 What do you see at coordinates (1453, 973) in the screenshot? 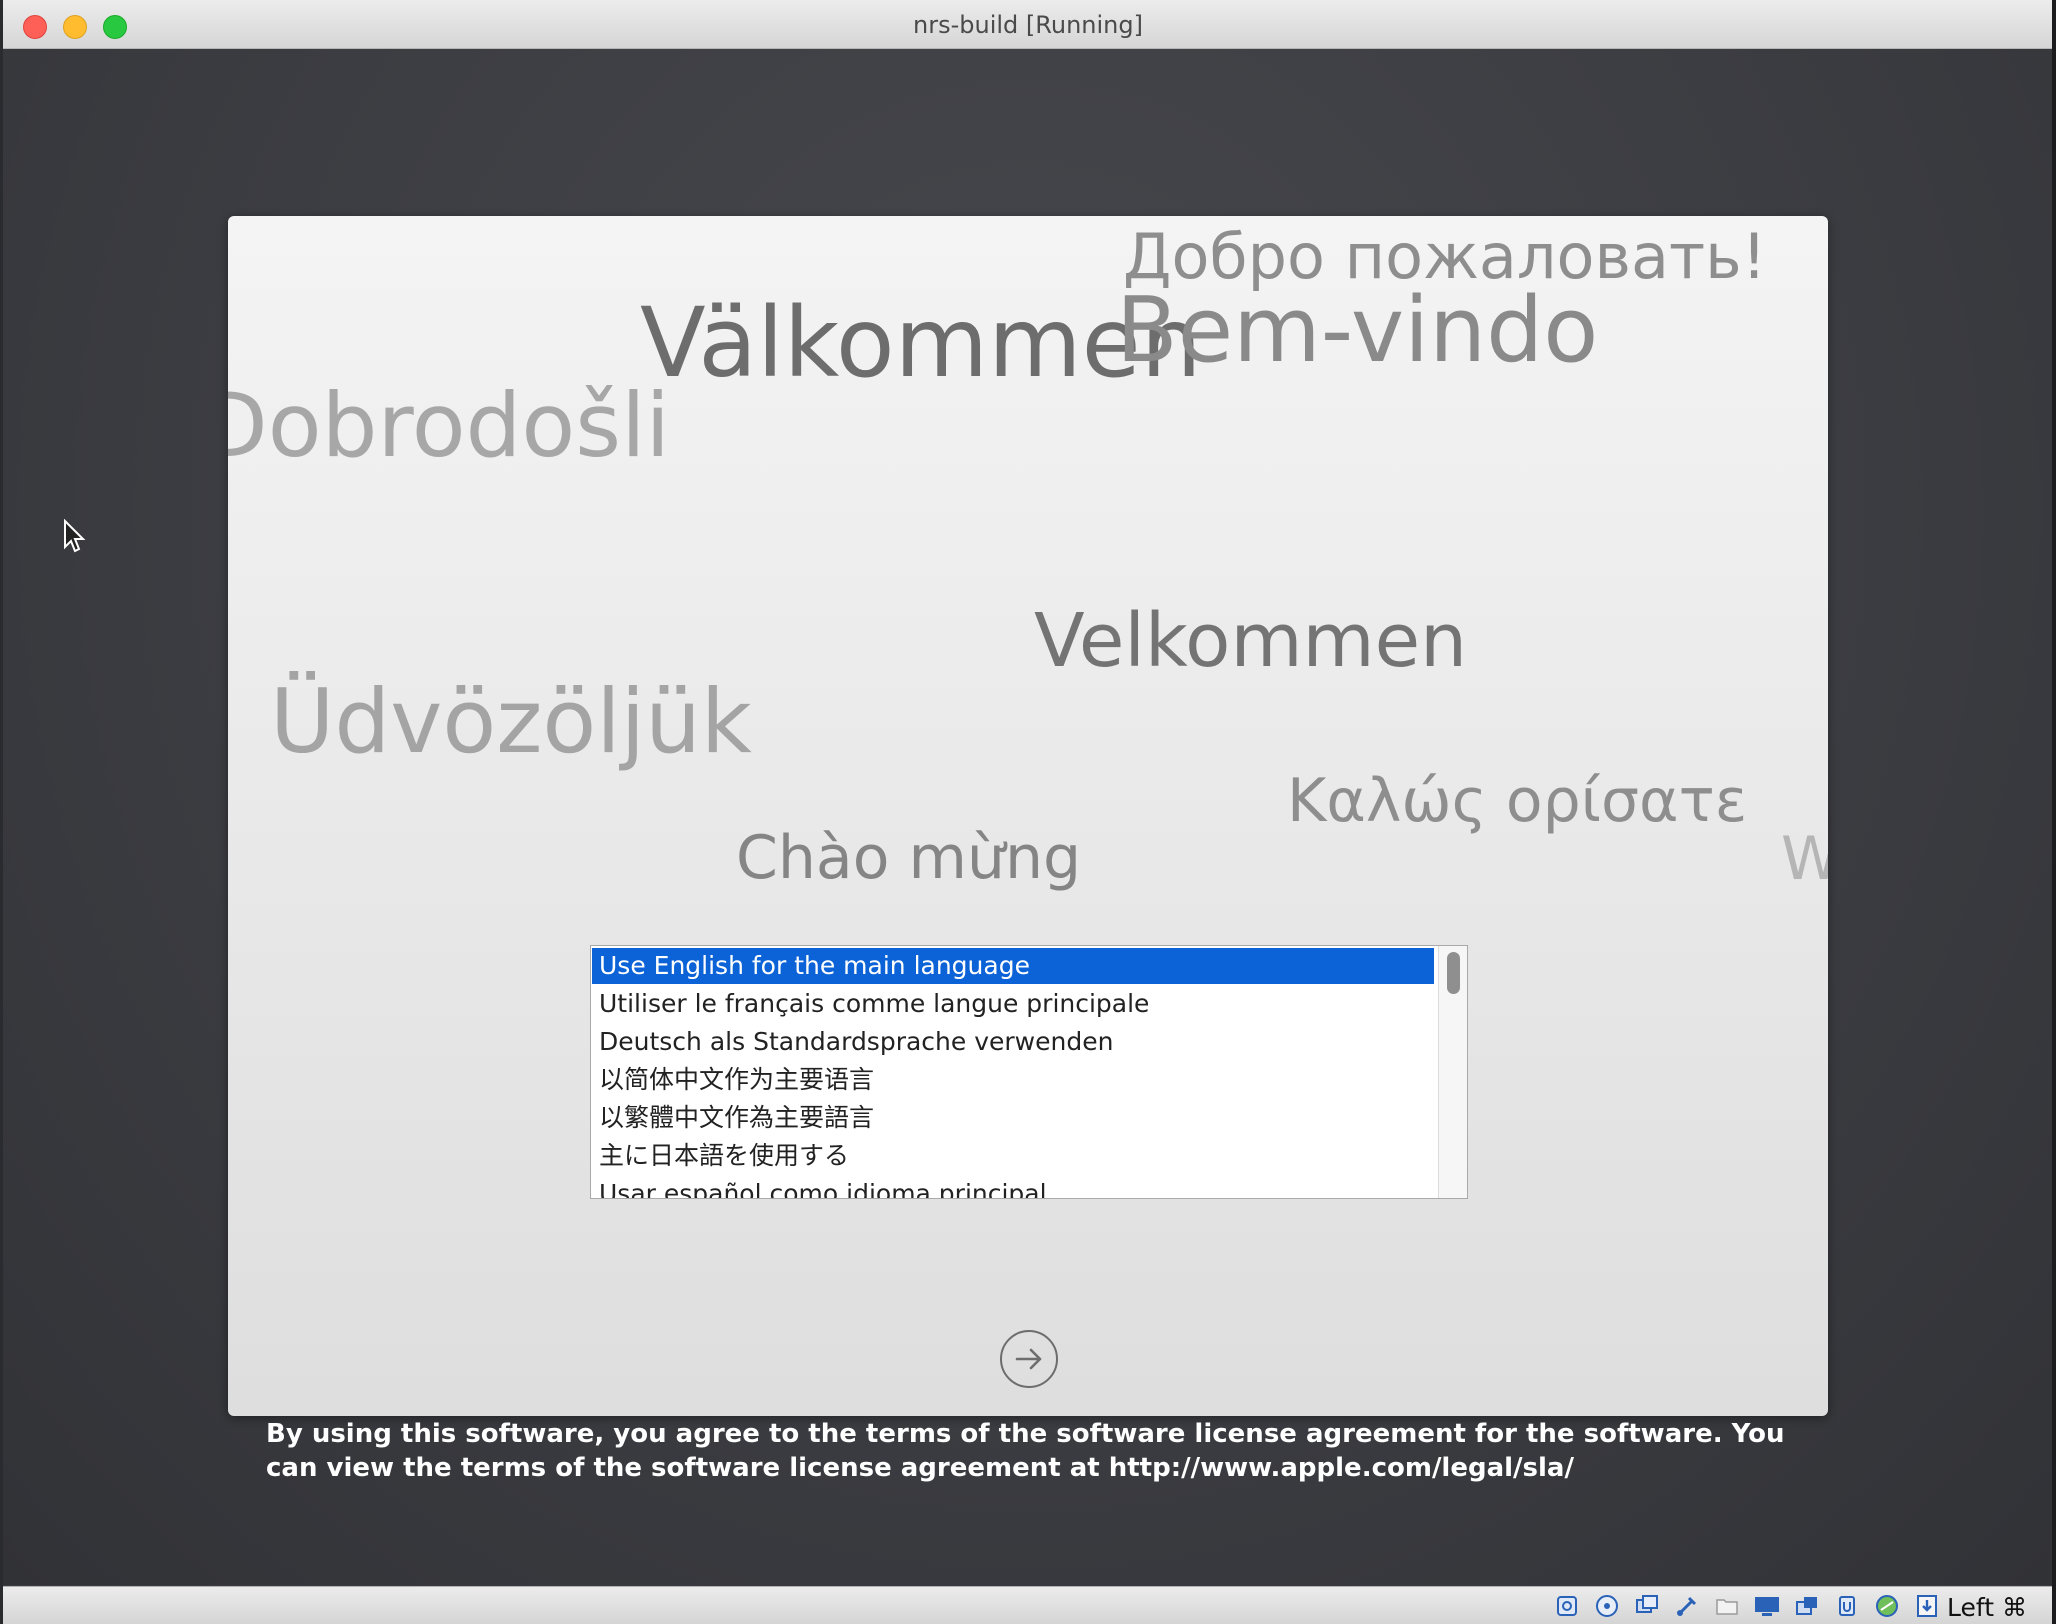
I see `scrollbar-thumb` at bounding box center [1453, 973].